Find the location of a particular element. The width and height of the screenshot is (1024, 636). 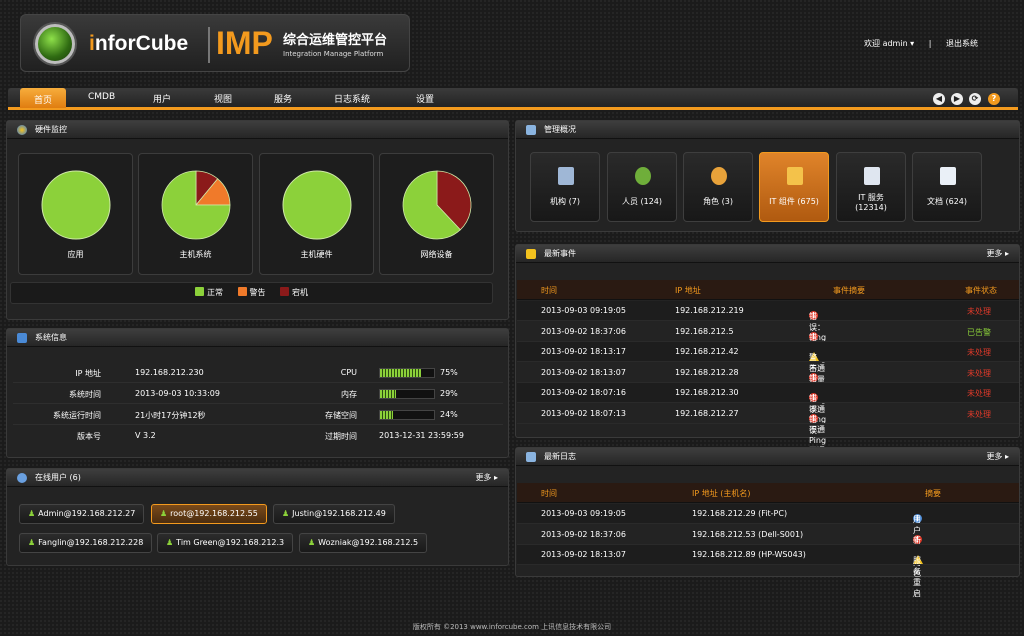

panel-title: 最新事件 is located at coordinates (560, 253).